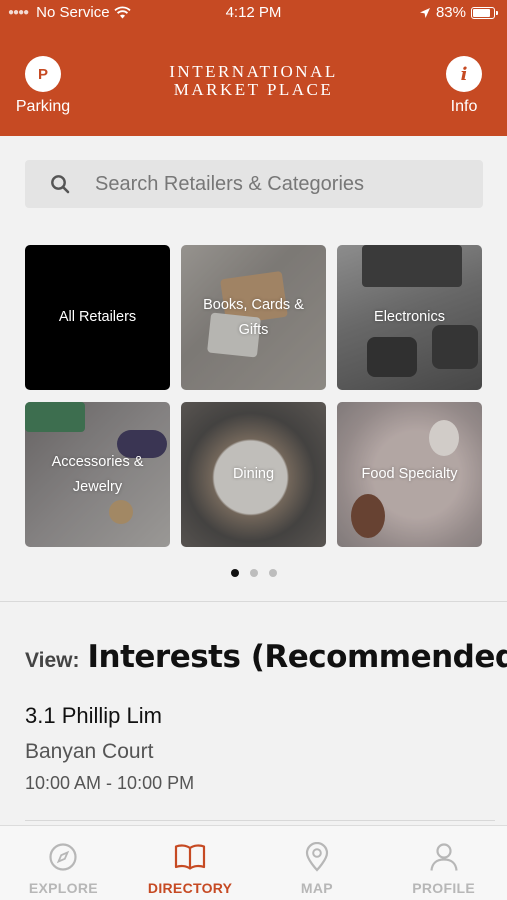 The height and width of the screenshot is (900, 507). What do you see at coordinates (190, 888) in the screenshot?
I see `nav-label: DIRECTORY` at bounding box center [190, 888].